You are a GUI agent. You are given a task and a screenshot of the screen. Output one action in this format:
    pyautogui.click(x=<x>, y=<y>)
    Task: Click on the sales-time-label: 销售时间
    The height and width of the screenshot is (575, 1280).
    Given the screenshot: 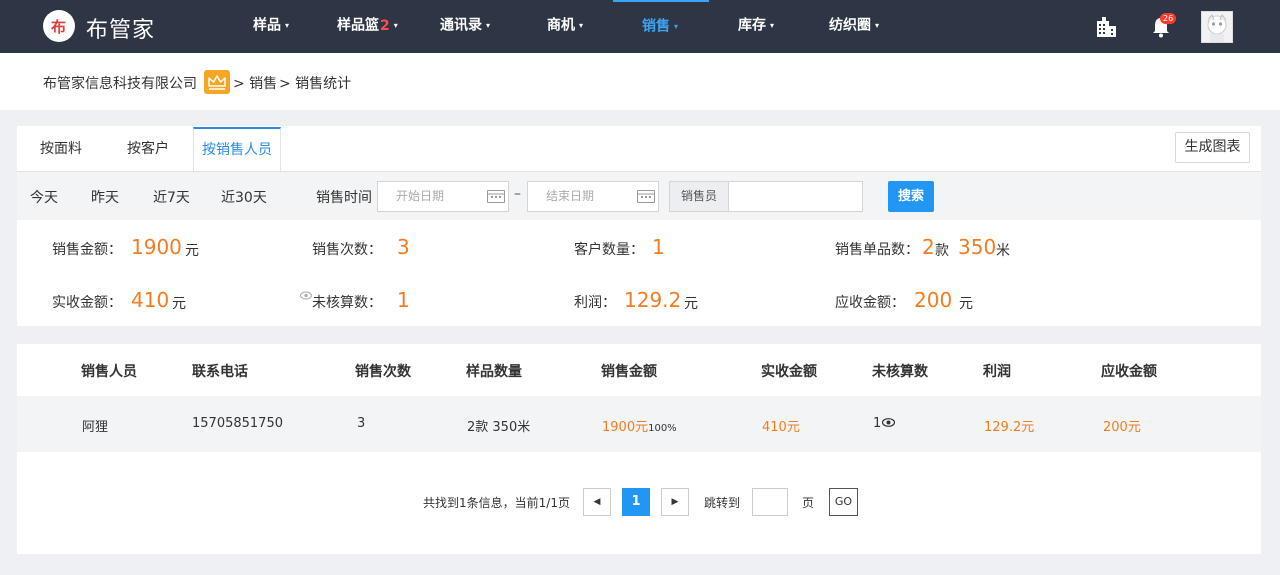 What is the action you would take?
    pyautogui.click(x=344, y=198)
    